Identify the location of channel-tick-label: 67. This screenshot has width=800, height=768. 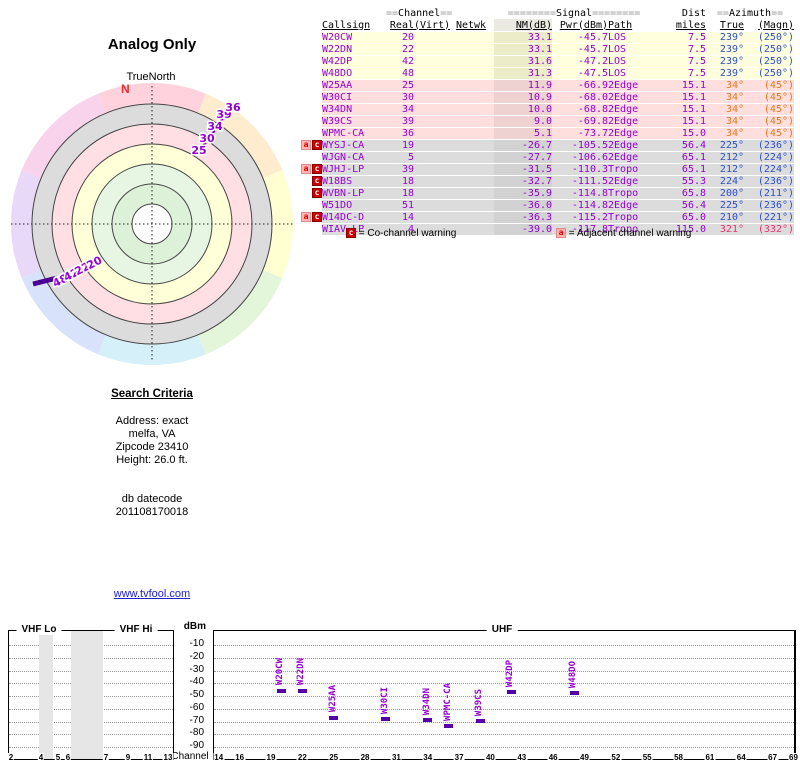
(773, 757).